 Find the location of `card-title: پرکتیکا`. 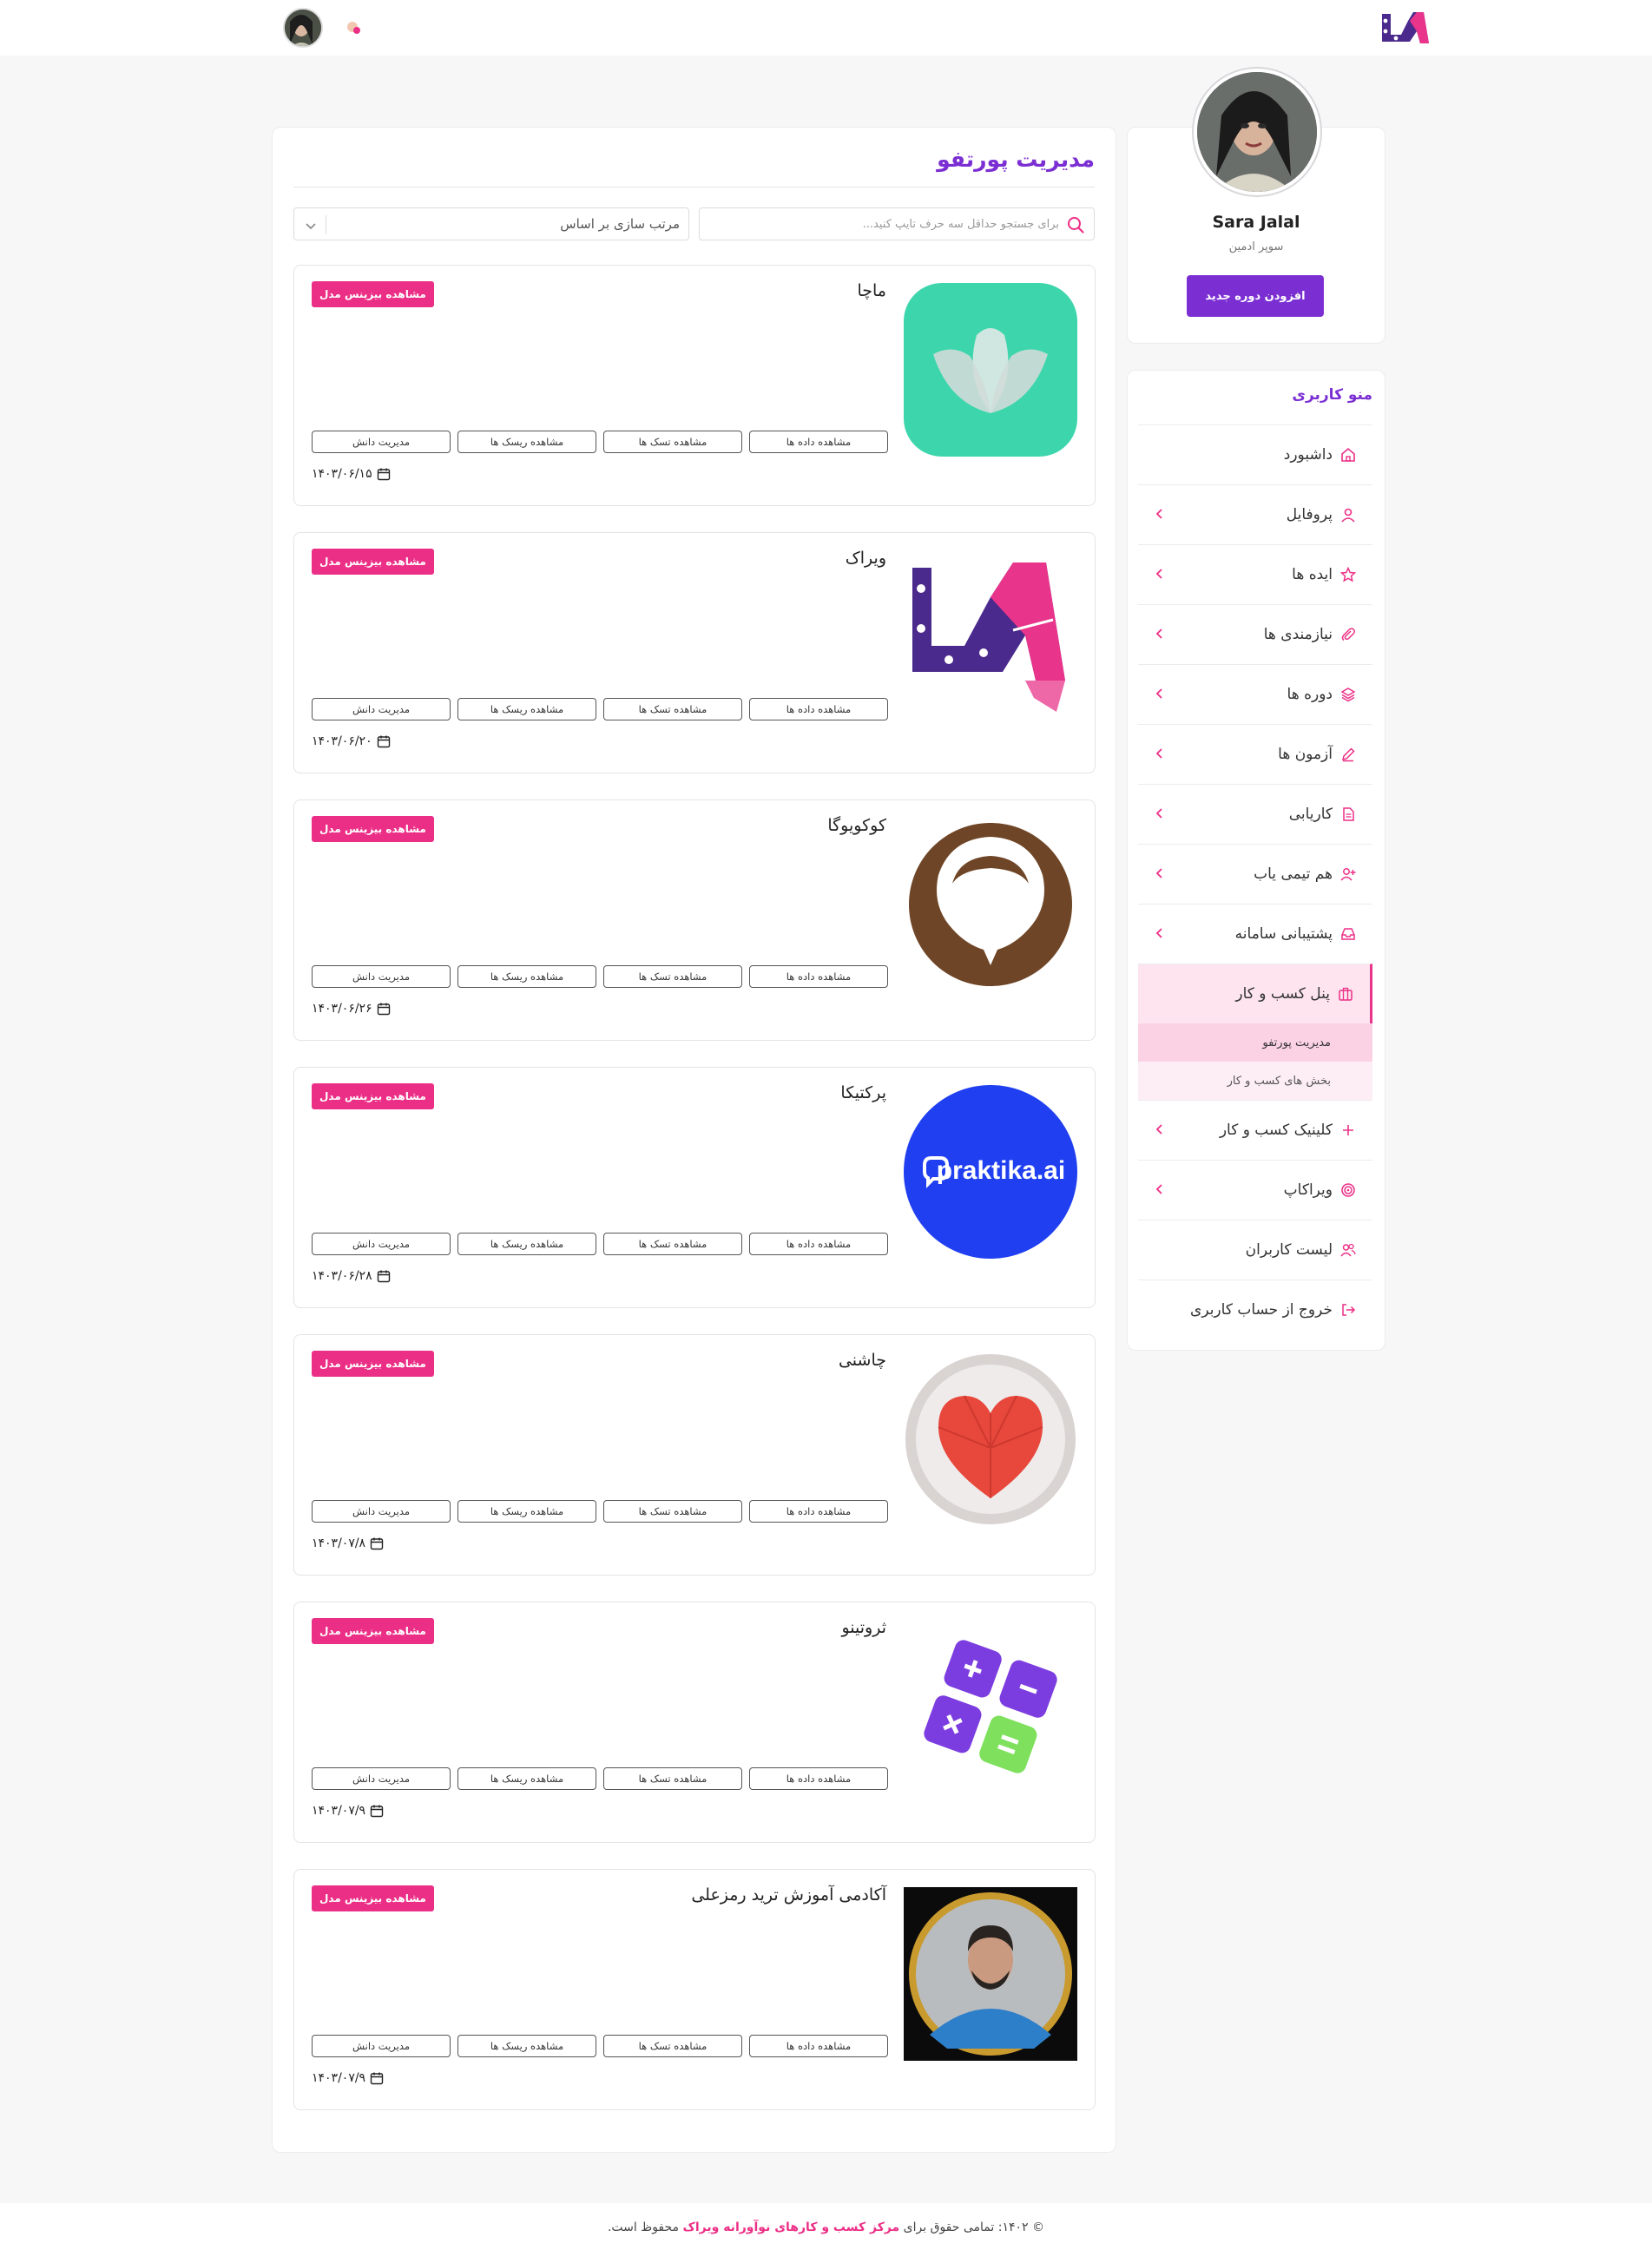

card-title: پرکتیکا is located at coordinates (863, 1092).